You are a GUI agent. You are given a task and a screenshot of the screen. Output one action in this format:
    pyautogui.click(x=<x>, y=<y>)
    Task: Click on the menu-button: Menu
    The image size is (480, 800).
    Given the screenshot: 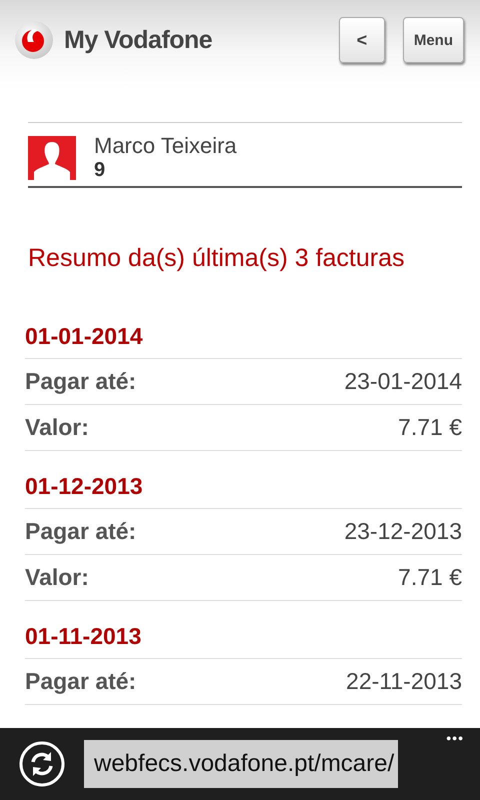 What is the action you would take?
    pyautogui.click(x=433, y=40)
    